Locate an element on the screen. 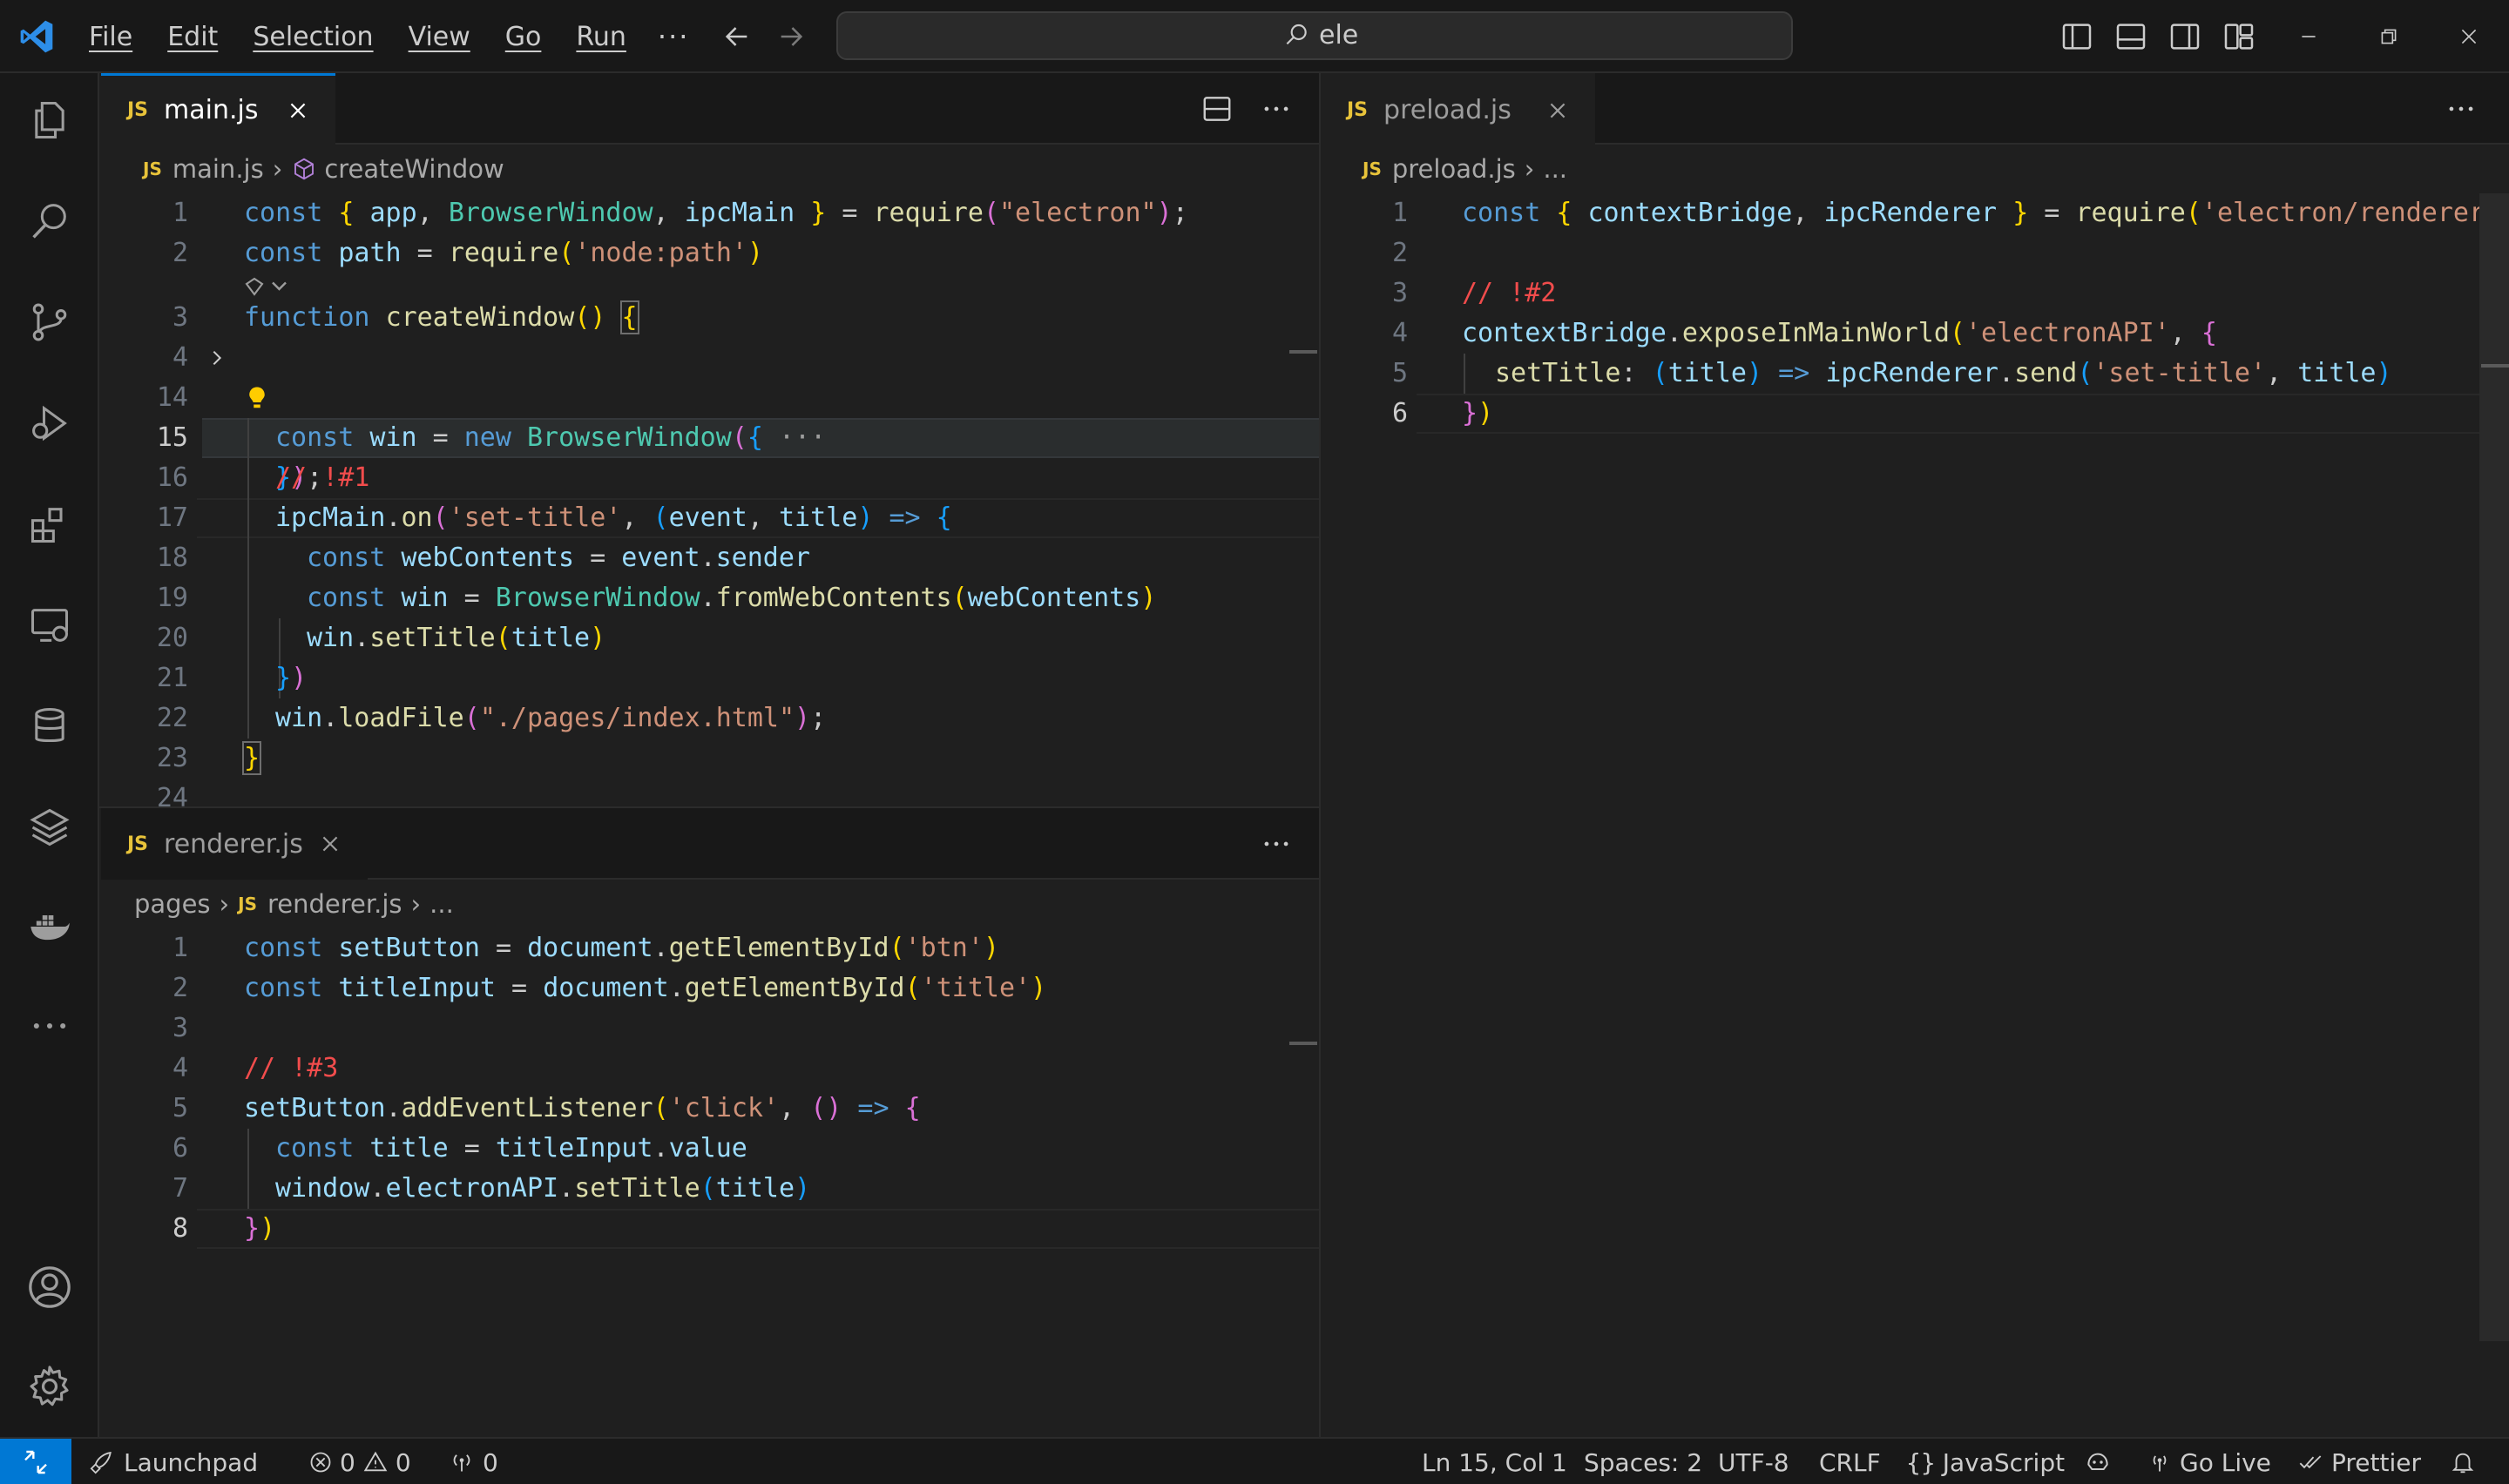  breadcrumb-file: preload.js is located at coordinates (1454, 169).